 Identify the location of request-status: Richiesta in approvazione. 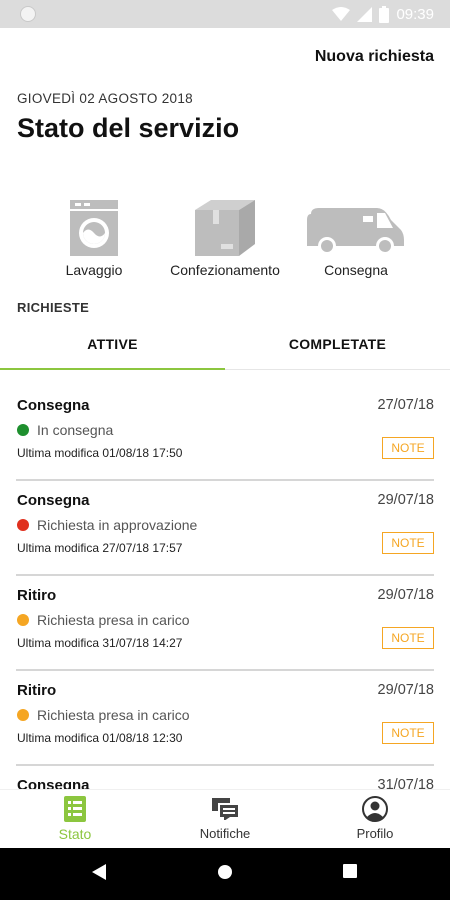
(107, 525).